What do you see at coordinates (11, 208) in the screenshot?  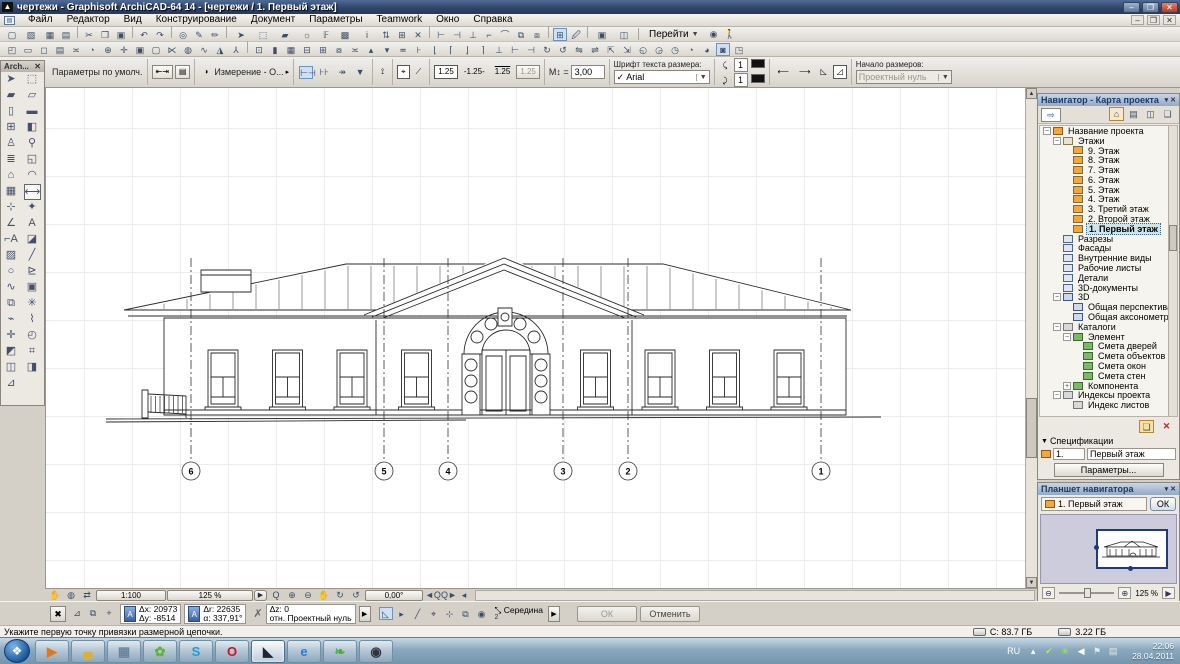 I see `level-dim-icon: ⊹` at bounding box center [11, 208].